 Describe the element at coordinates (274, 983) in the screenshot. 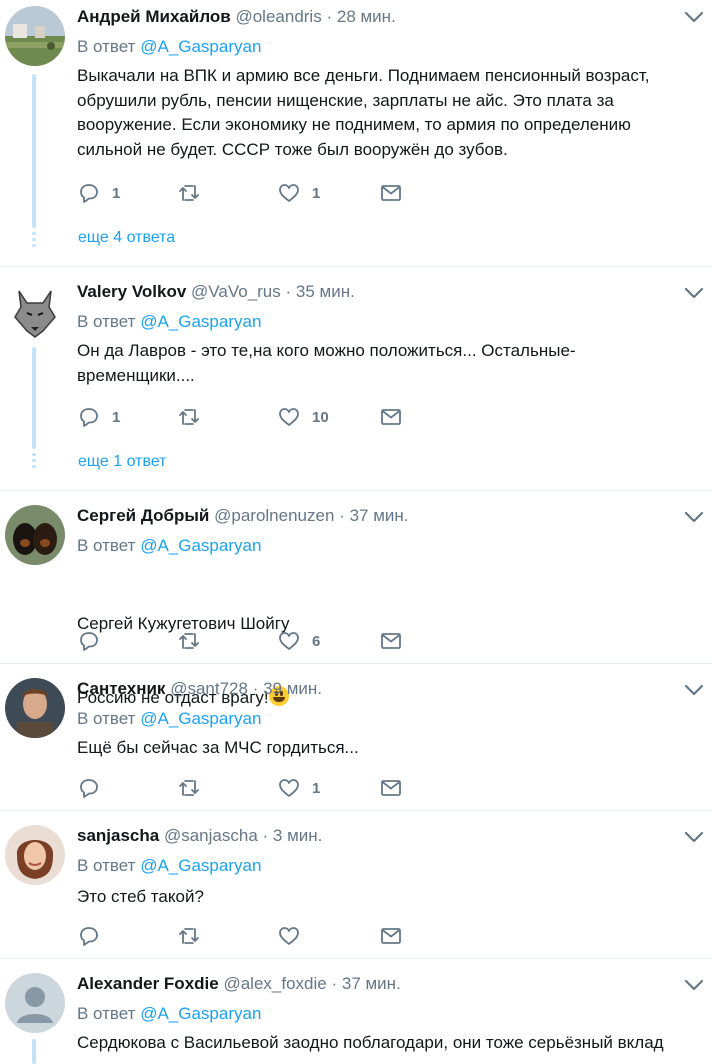

I see `author-handle: @alex_foxdie` at that location.